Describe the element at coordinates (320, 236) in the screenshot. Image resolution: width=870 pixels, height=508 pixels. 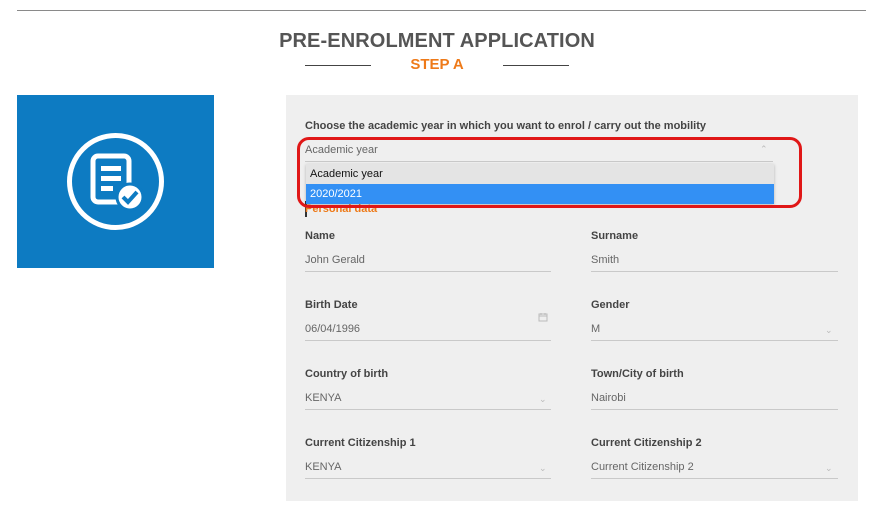
I see `name-label: Name` at that location.